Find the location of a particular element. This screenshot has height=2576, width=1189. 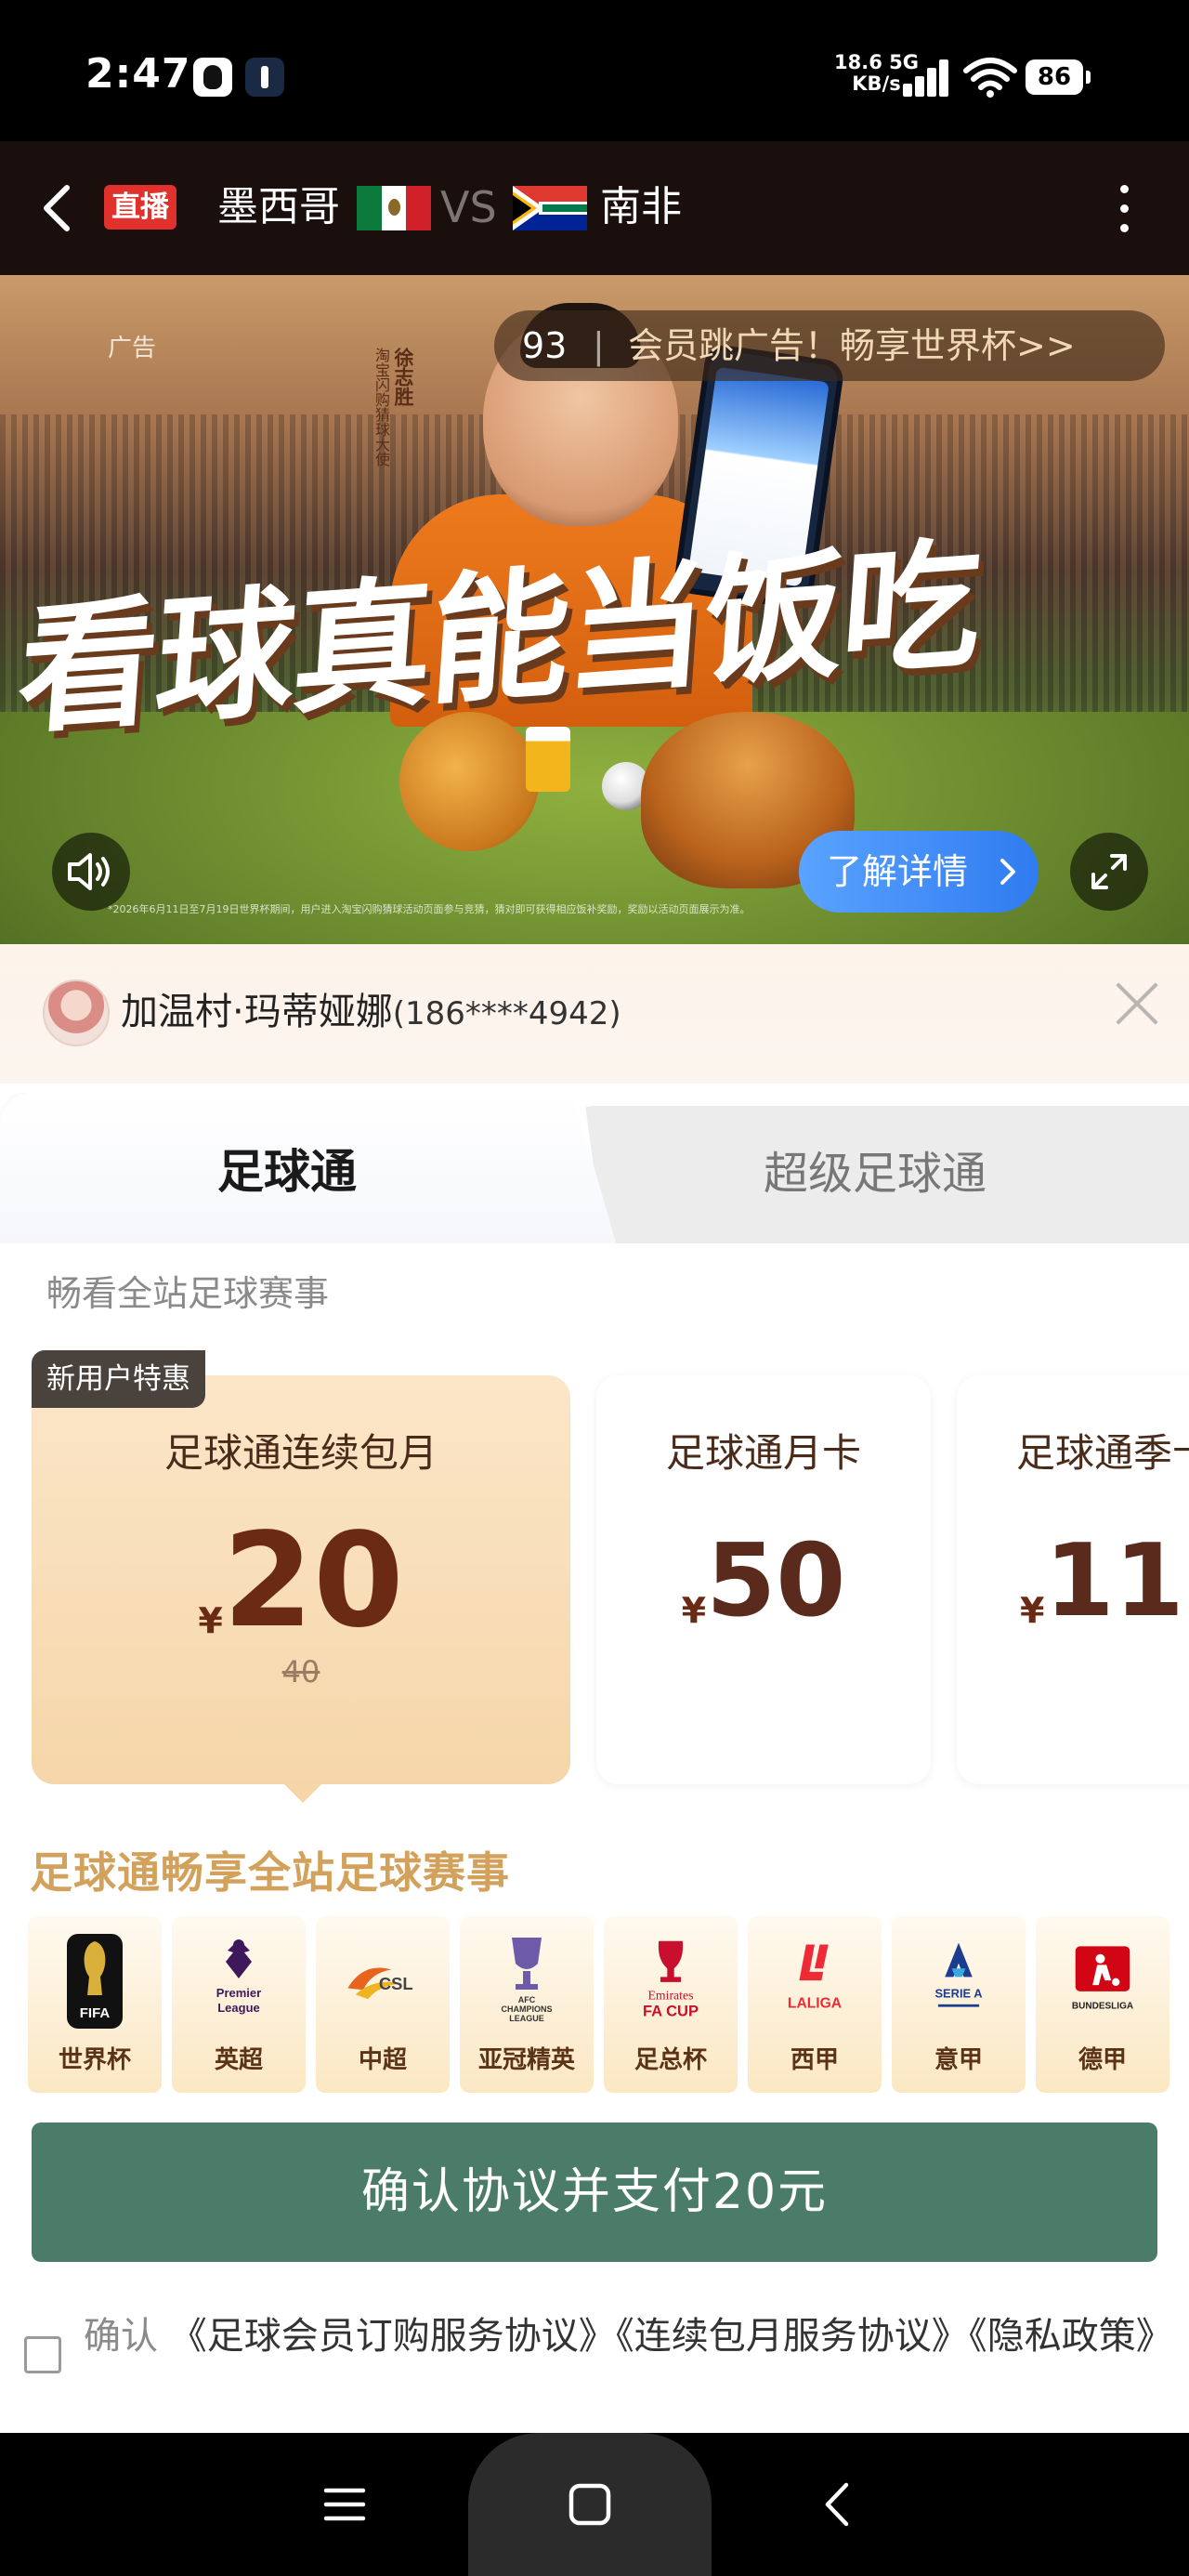

menu-icon is located at coordinates (344, 2504).